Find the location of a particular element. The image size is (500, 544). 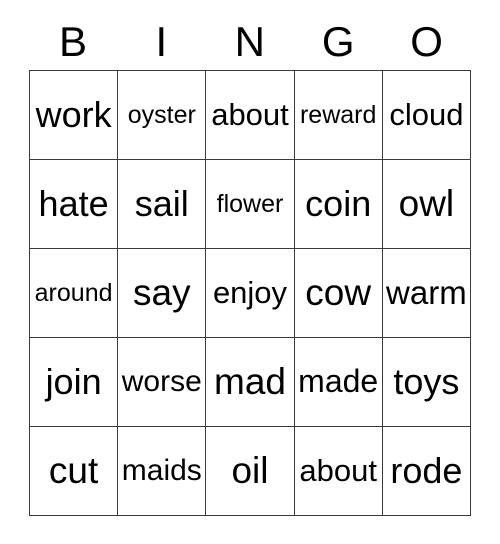

bingo-cell: mad is located at coordinates (250, 382).